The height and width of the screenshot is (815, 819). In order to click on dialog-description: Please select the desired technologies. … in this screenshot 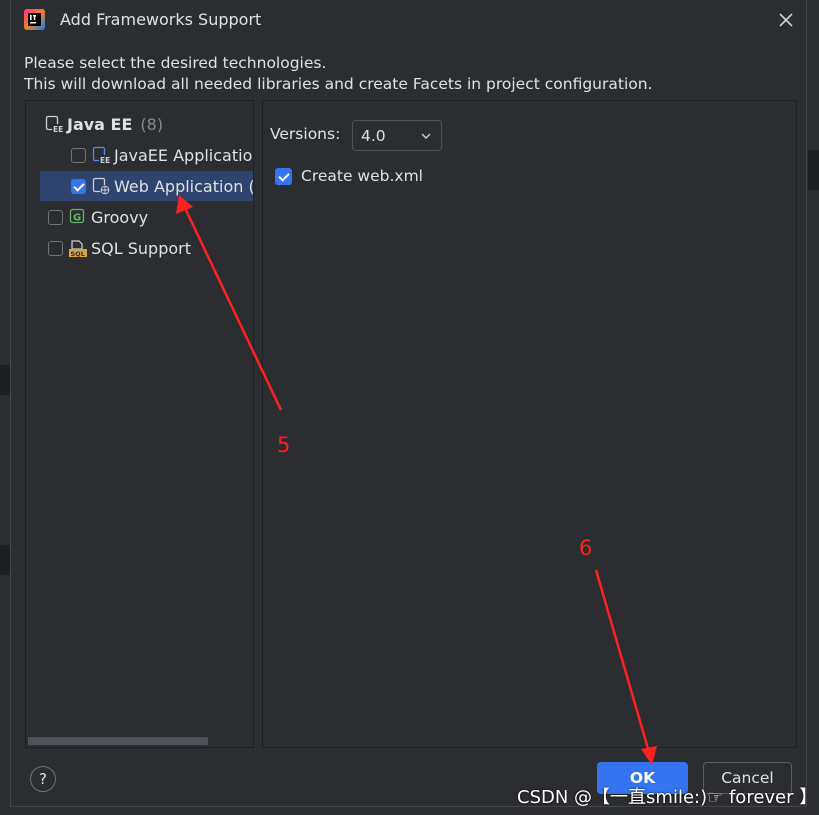, I will do `click(338, 74)`.